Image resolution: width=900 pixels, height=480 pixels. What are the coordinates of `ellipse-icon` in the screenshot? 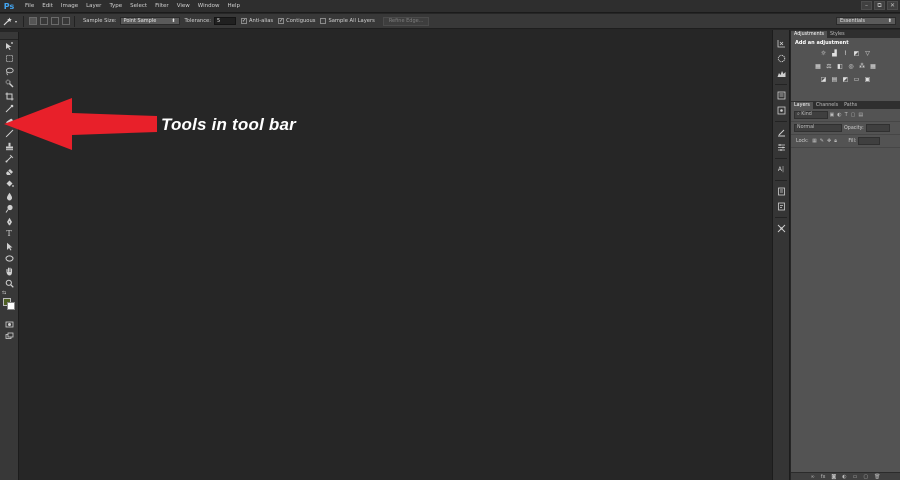 It's located at (9, 259).